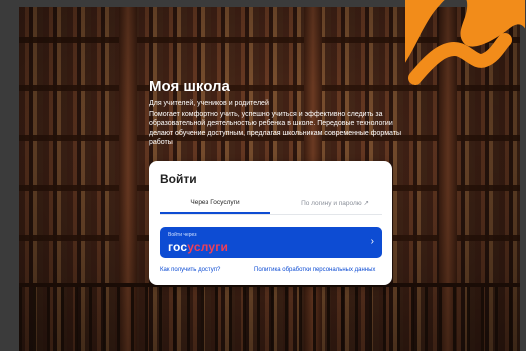  I want to click on active-tab-indicator, so click(215, 213).